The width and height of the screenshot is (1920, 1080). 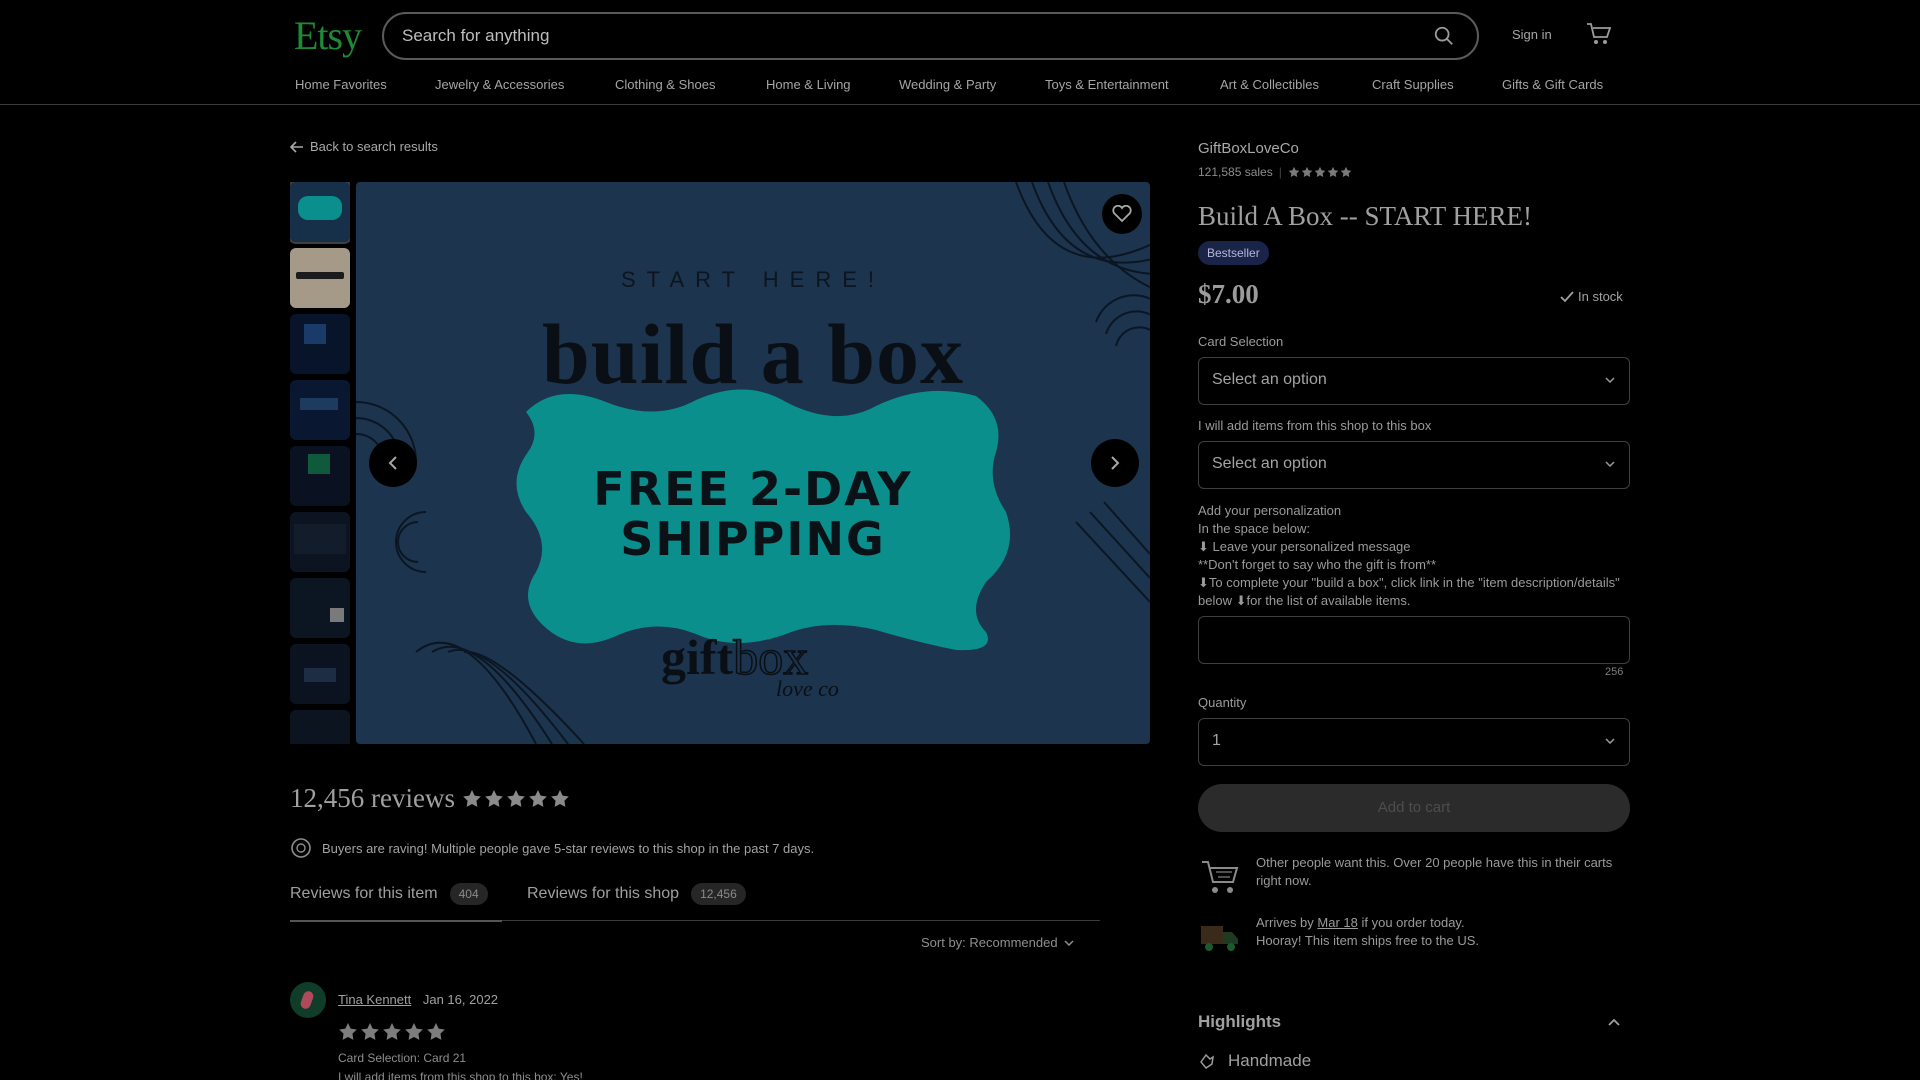 I want to click on highlights-section-toggle: Highlights, so click(x=1414, y=1022).